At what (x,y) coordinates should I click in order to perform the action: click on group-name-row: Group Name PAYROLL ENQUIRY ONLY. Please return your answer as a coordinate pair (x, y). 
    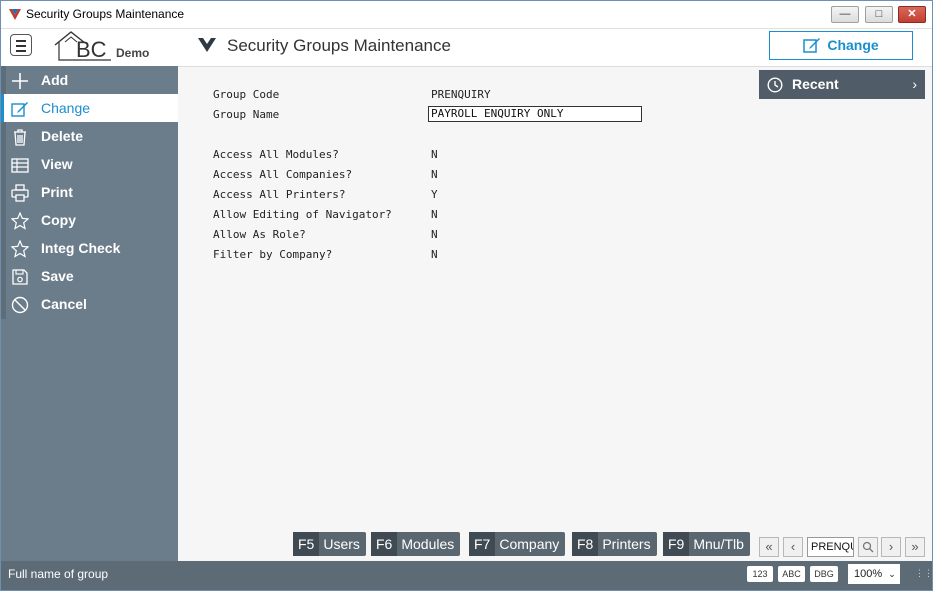
    Looking at the image, I should click on (433, 114).